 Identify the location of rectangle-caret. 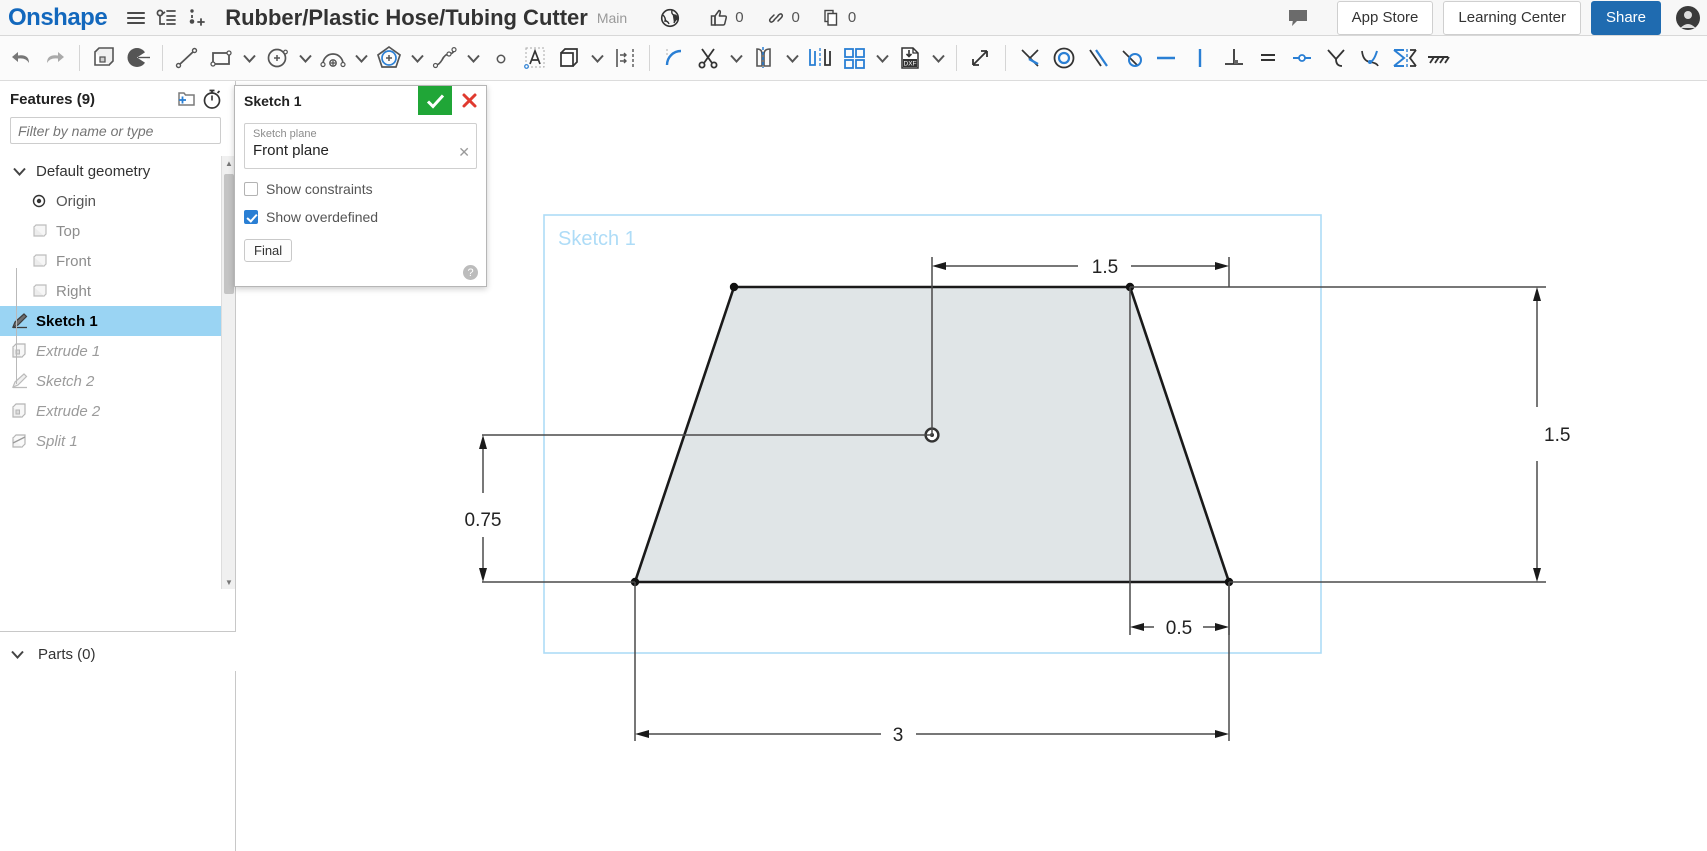
(249, 58).